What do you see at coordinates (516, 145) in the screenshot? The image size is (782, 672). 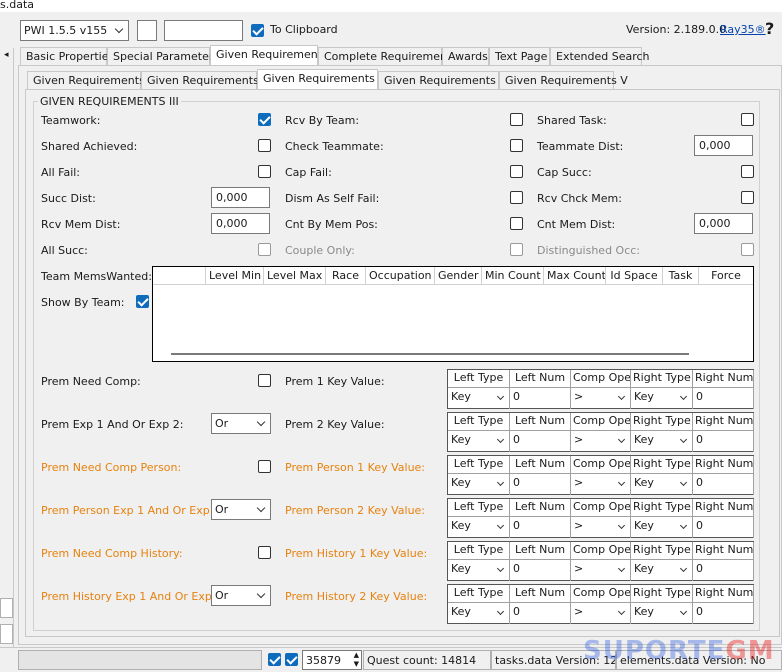 I see `check-teammate-checkbox` at bounding box center [516, 145].